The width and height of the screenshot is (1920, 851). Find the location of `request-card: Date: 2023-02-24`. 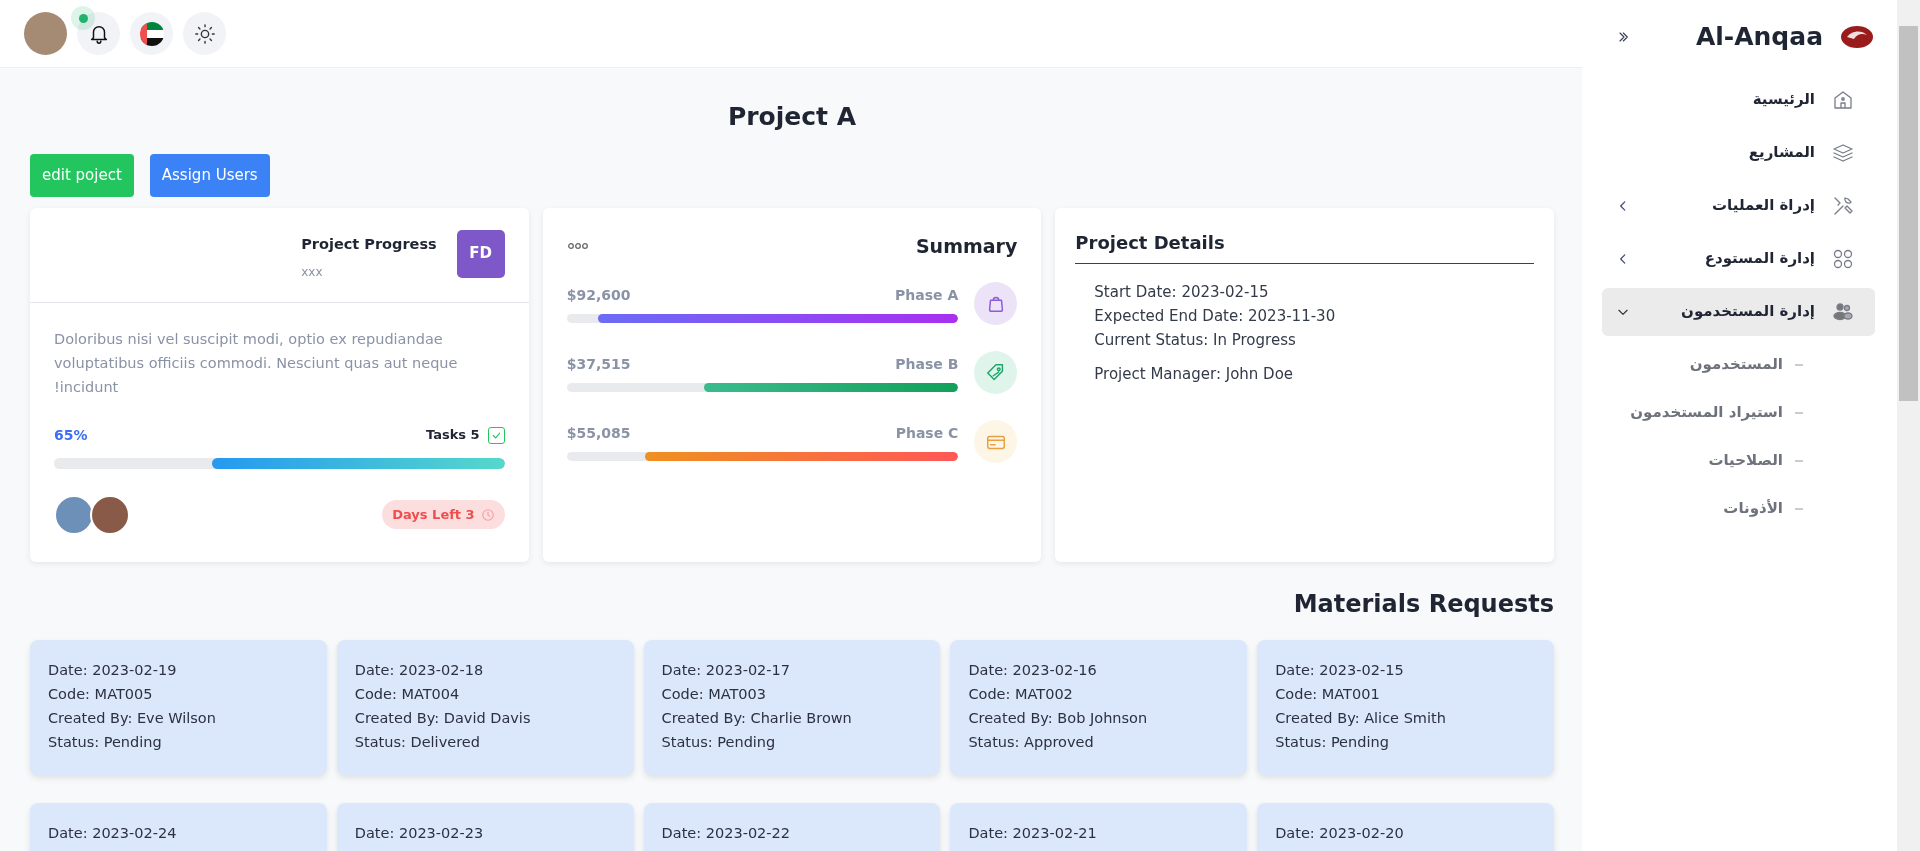

request-card: Date: 2023-02-24 is located at coordinates (178, 827).